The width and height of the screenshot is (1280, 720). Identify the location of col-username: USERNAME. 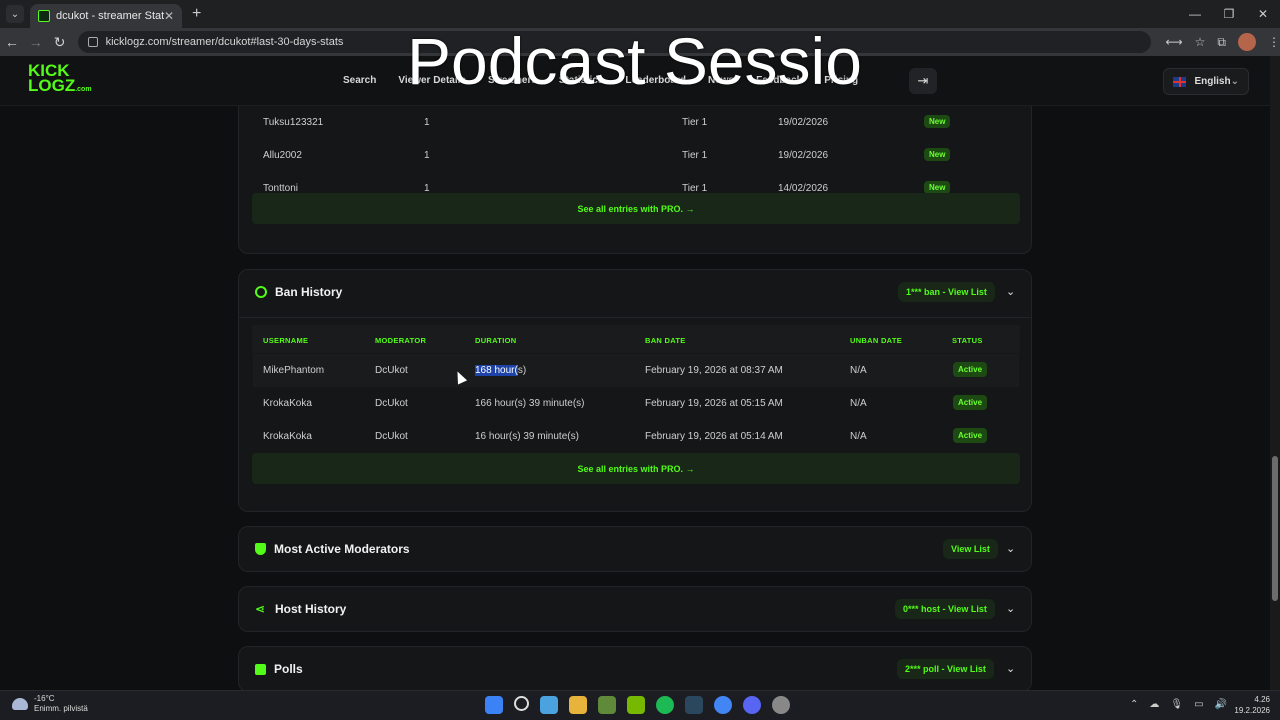
(286, 340).